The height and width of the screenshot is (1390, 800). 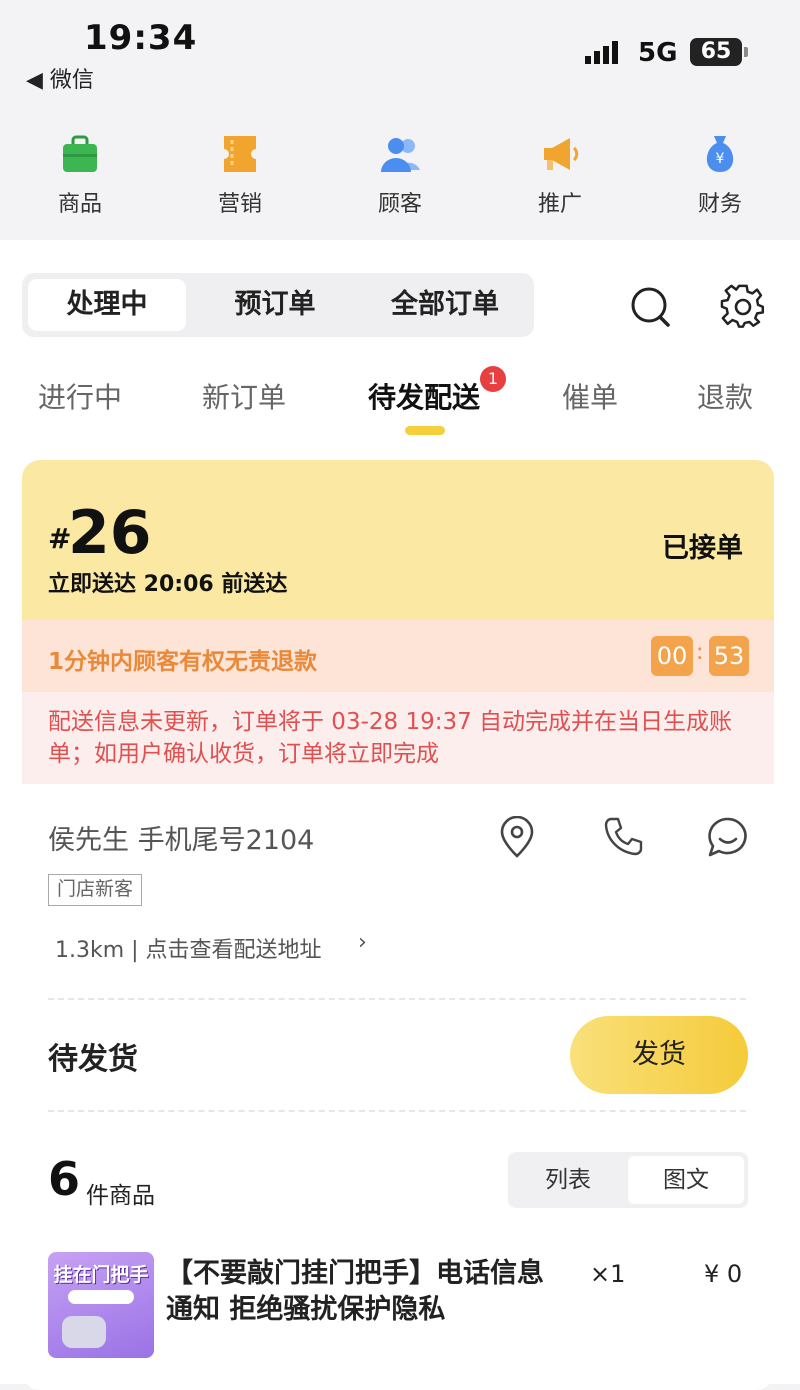 I want to click on order-number: 26, so click(x=110, y=533).